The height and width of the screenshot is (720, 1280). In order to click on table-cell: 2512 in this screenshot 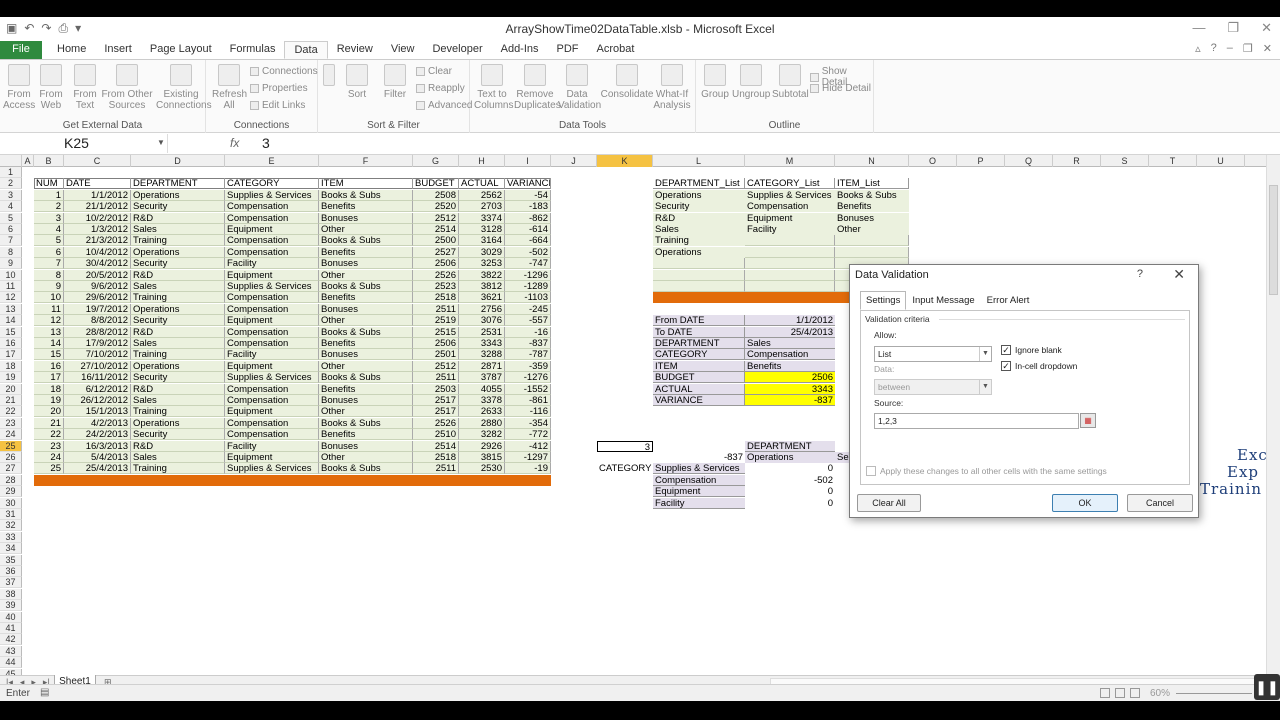, I will do `click(436, 366)`.